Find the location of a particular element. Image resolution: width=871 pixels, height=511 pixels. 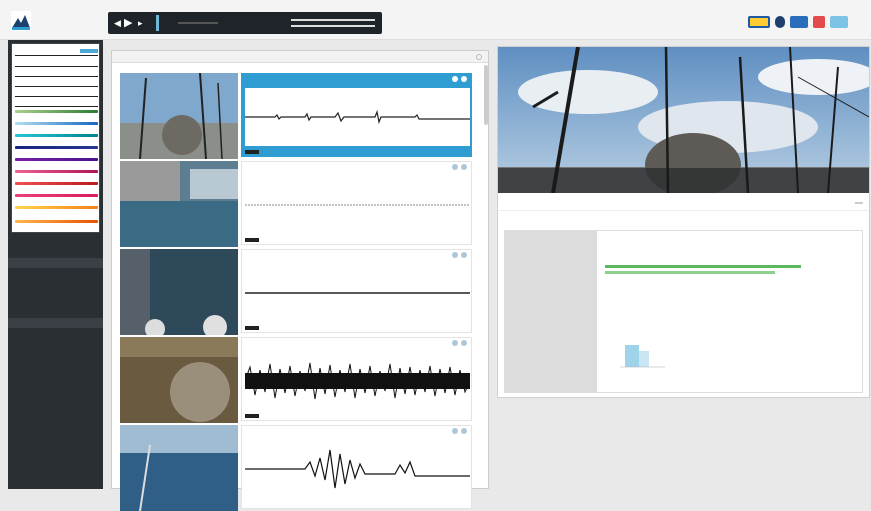

app-logo is located at coordinates (54, 21).